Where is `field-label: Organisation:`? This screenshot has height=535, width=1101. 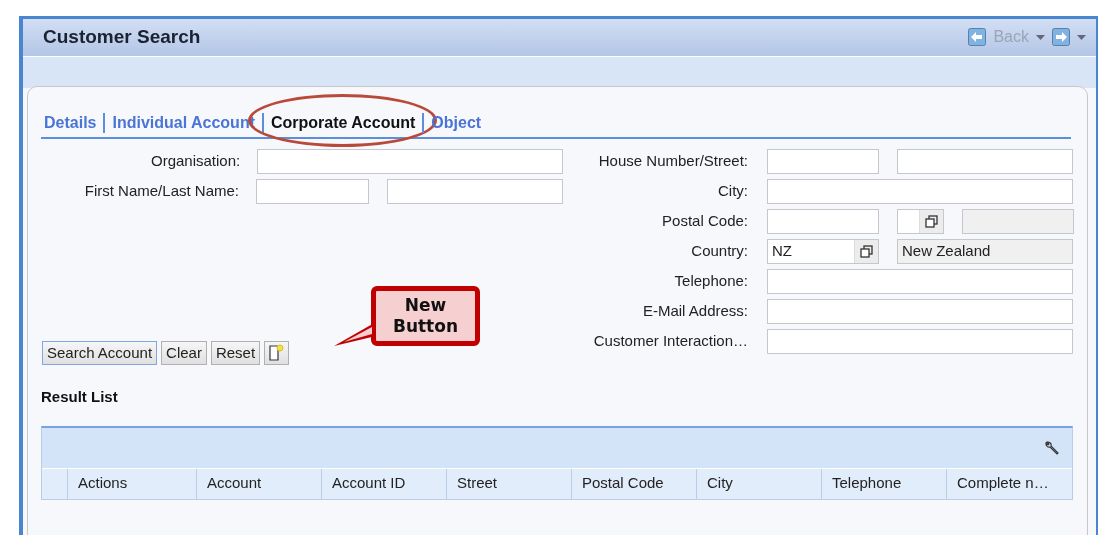 field-label: Organisation: is located at coordinates (195, 161).